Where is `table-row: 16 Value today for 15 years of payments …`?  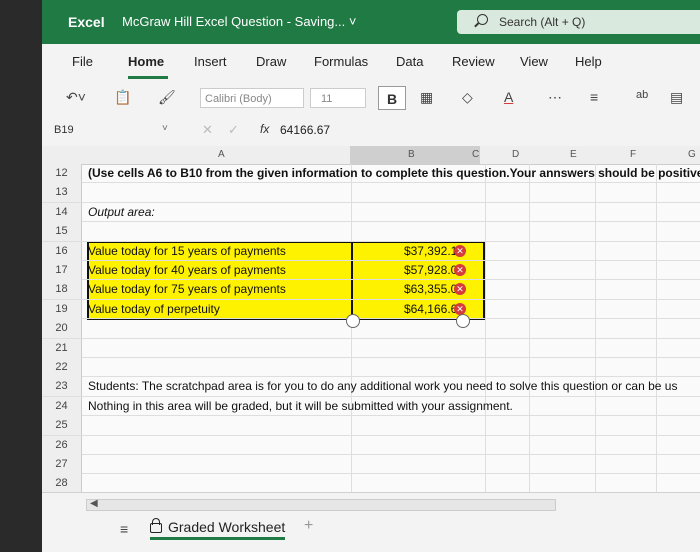 table-row: 16 Value today for 15 years of payments … is located at coordinates (371, 251).